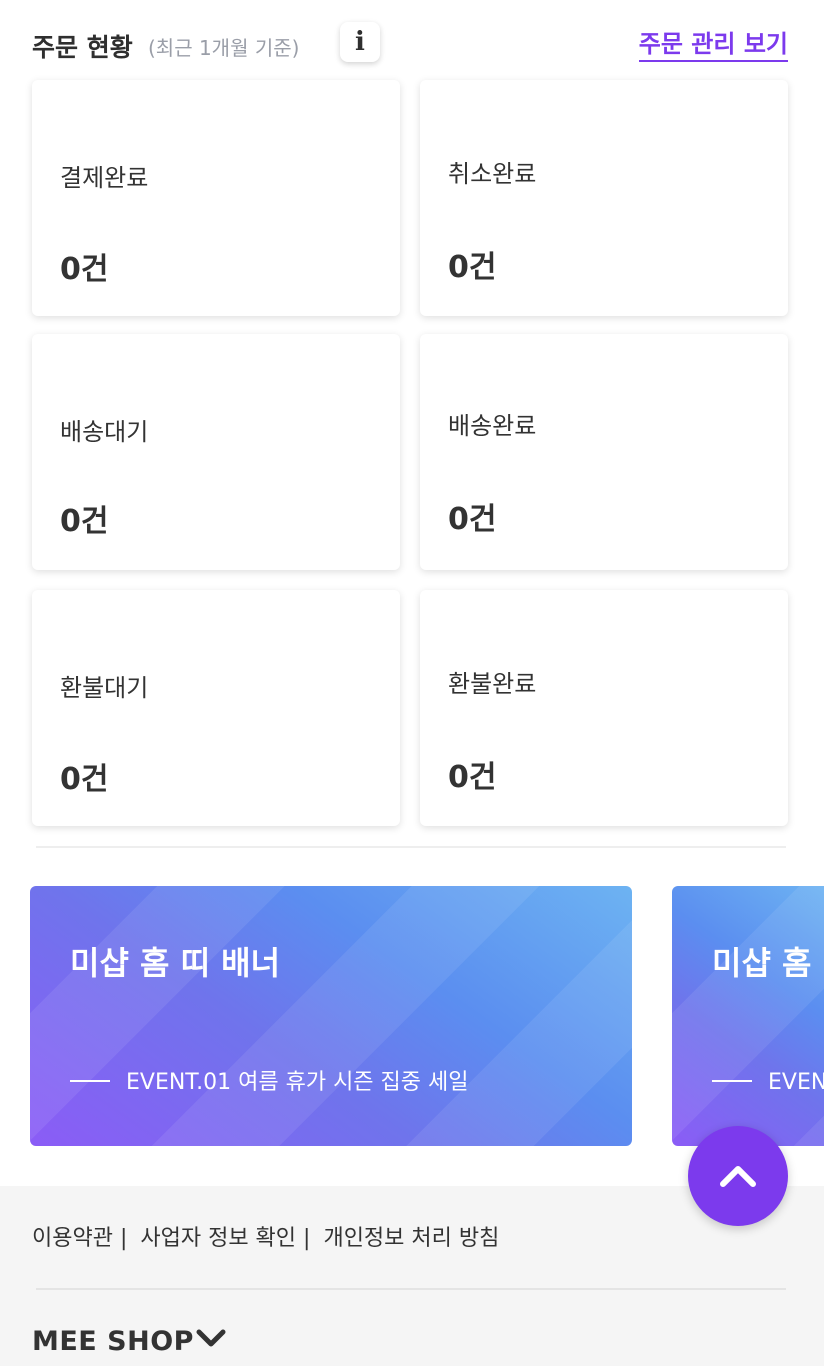  I want to click on chevron-down-icon, so click(211, 1338).